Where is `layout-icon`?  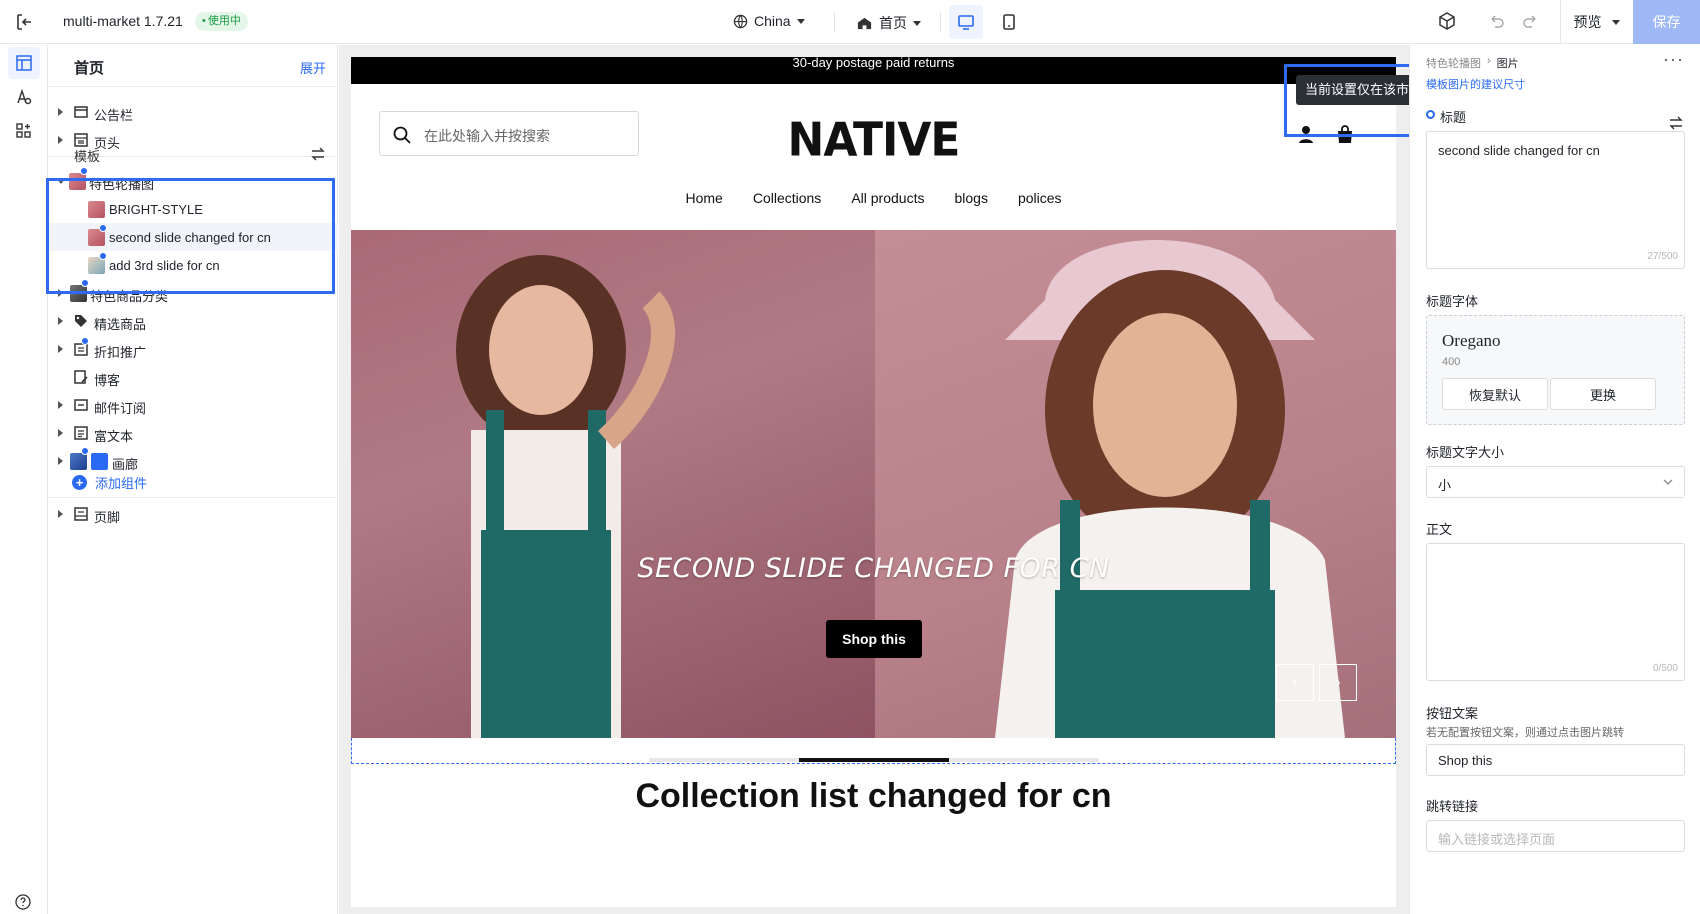
layout-icon is located at coordinates (24, 63).